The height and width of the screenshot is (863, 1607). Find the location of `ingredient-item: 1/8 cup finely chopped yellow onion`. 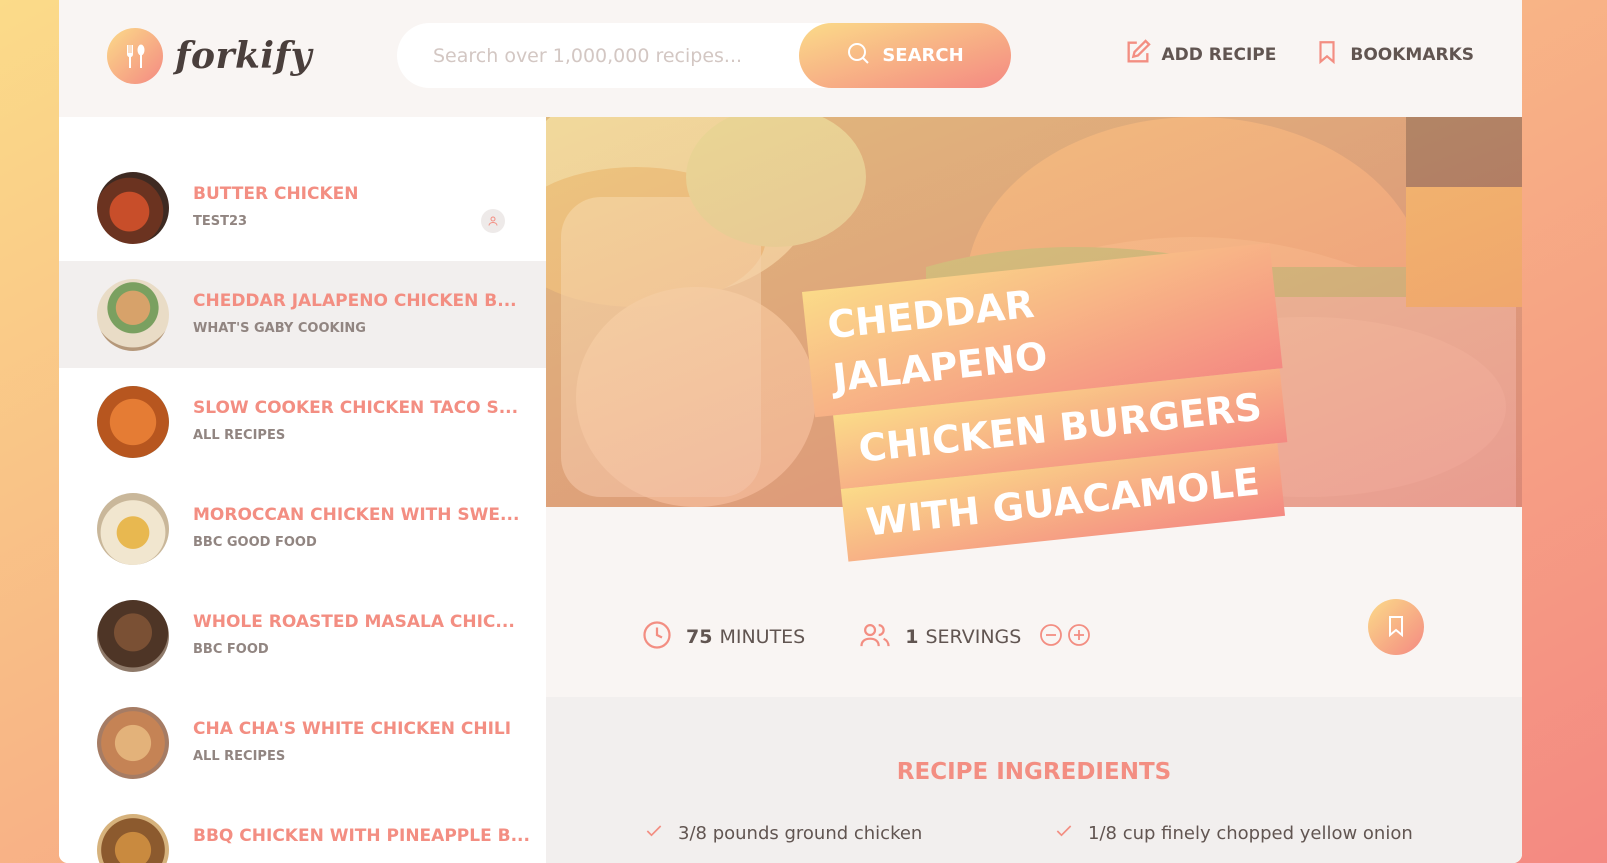

ingredient-item: 1/8 cup finely chopped yellow onion is located at coordinates (1233, 833).